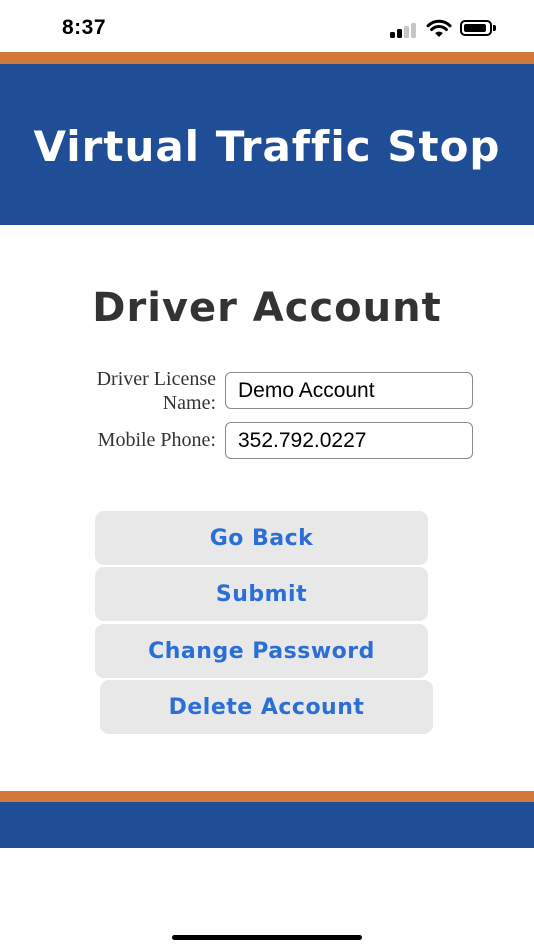 This screenshot has width=534, height=950. I want to click on change-password-label: Change Password, so click(261, 651).